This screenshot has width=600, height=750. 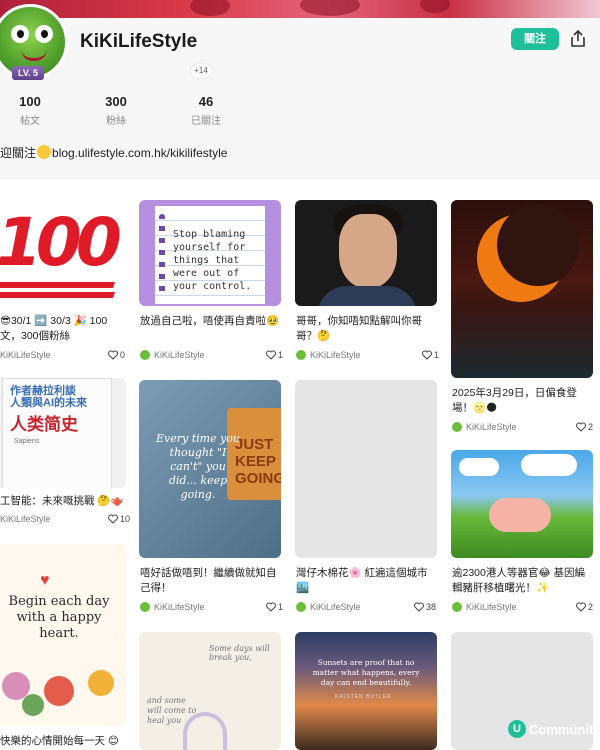 What do you see at coordinates (30, 110) in the screenshot?
I see `stat-posts: 100 帖文` at bounding box center [30, 110].